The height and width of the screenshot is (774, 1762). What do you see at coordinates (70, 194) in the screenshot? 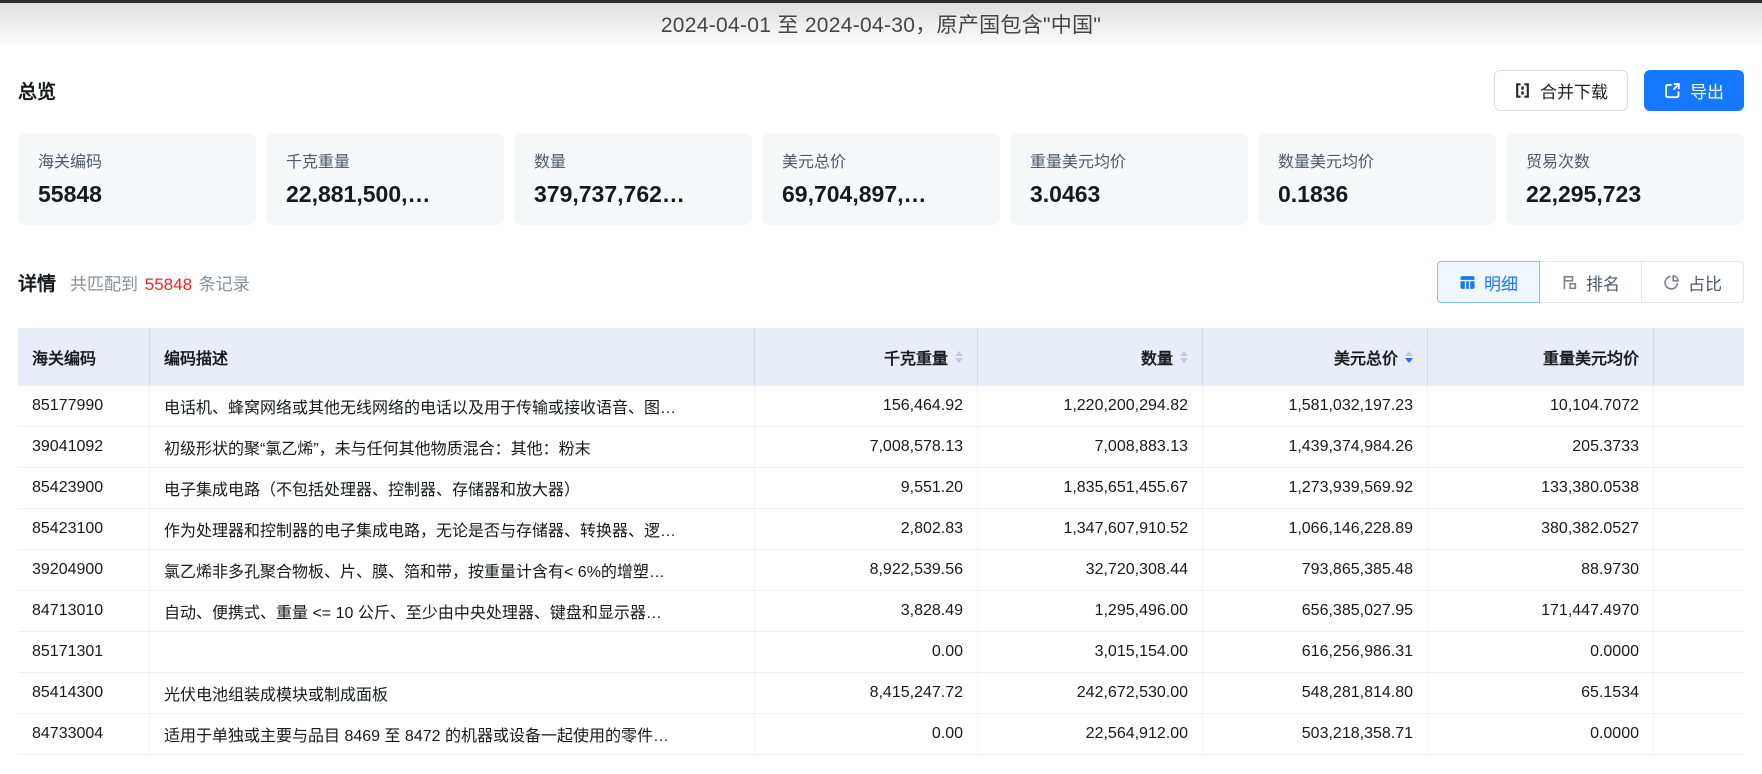
I see `stat-value: 55848` at bounding box center [70, 194].